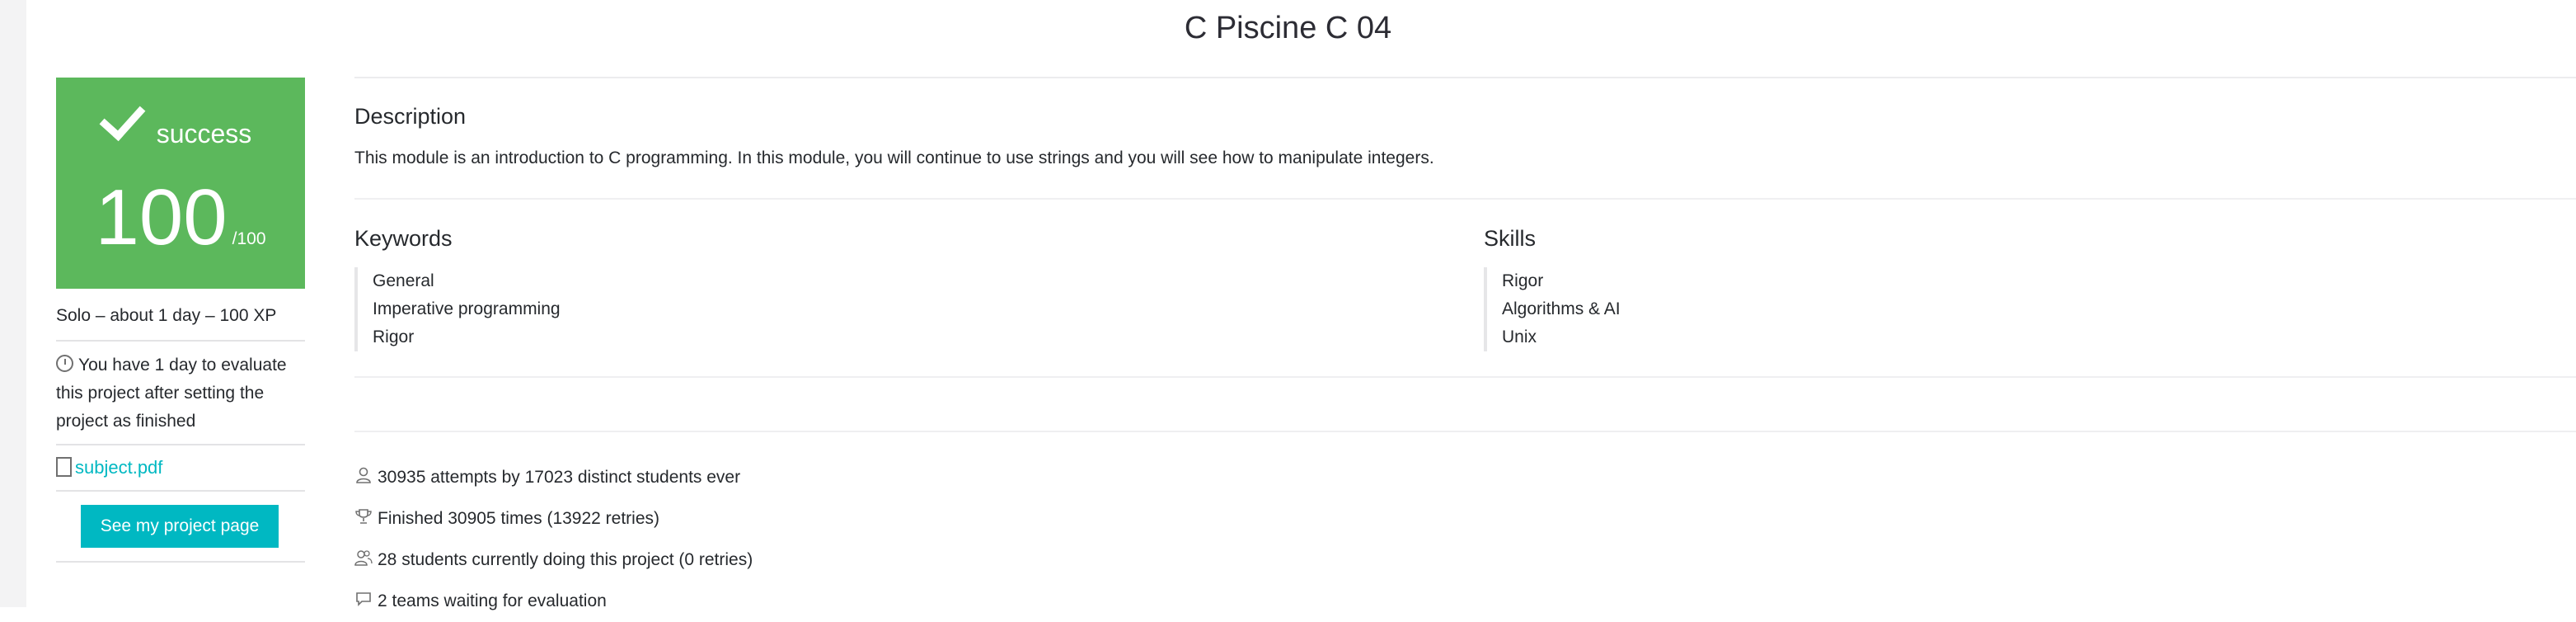 Image resolution: width=2576 pixels, height=622 pixels. Describe the element at coordinates (394, 337) in the screenshot. I see `keyword-item: Rigor` at that location.